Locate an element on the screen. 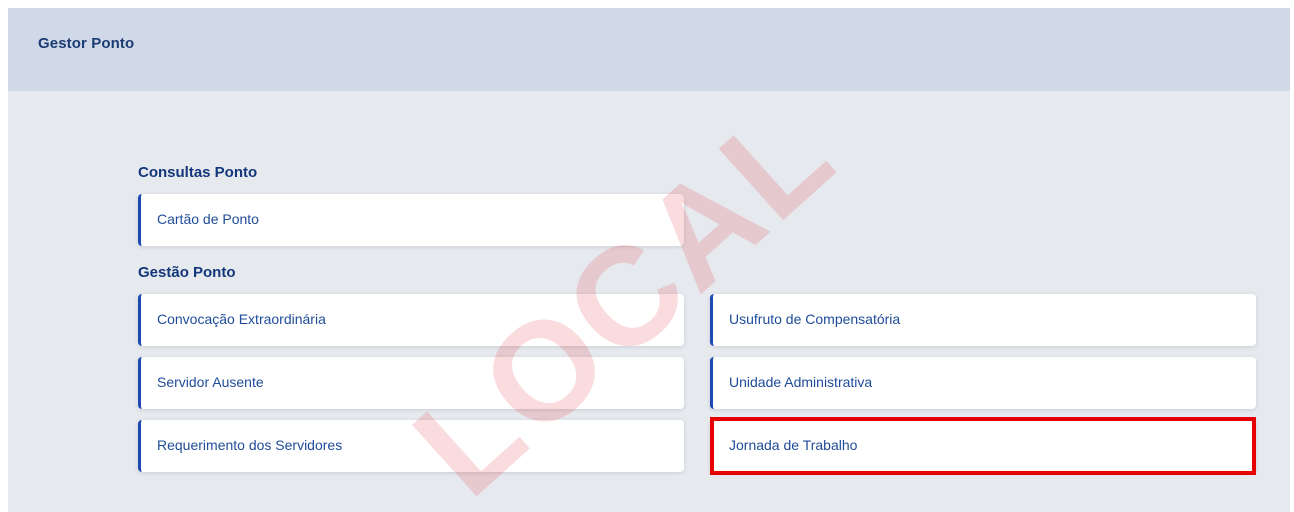 Image resolution: width=1294 pixels, height=512 pixels. menu-item-label: Jornada de Trabalho is located at coordinates (793, 445).